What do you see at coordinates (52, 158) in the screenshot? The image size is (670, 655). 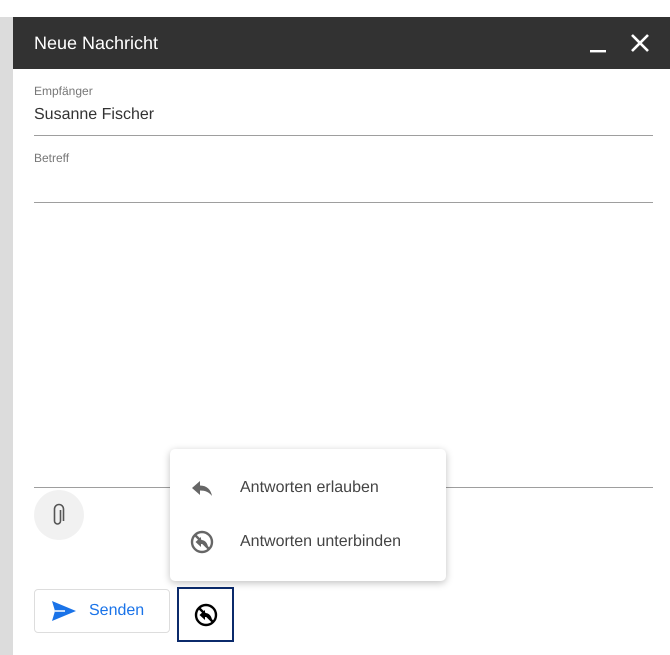 I see `field-label: Betreff` at bounding box center [52, 158].